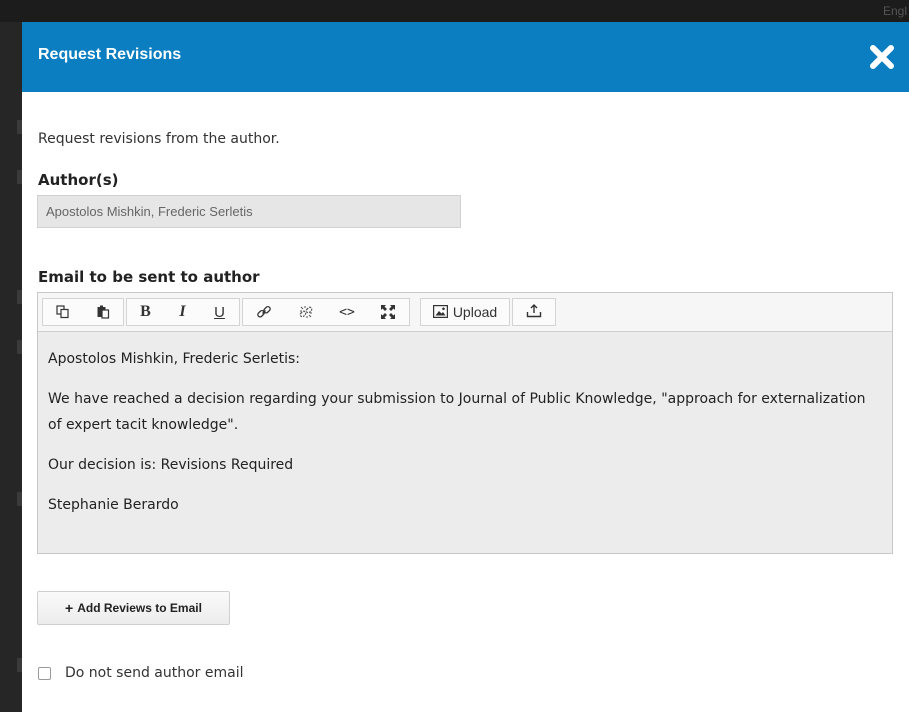  I want to click on code-icon: <>, so click(347, 312).